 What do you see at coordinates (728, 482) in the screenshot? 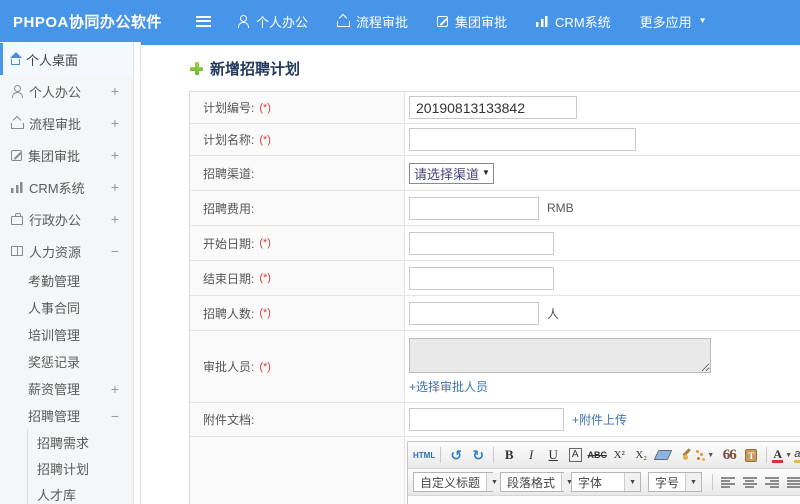
I see `align-left-button` at bounding box center [728, 482].